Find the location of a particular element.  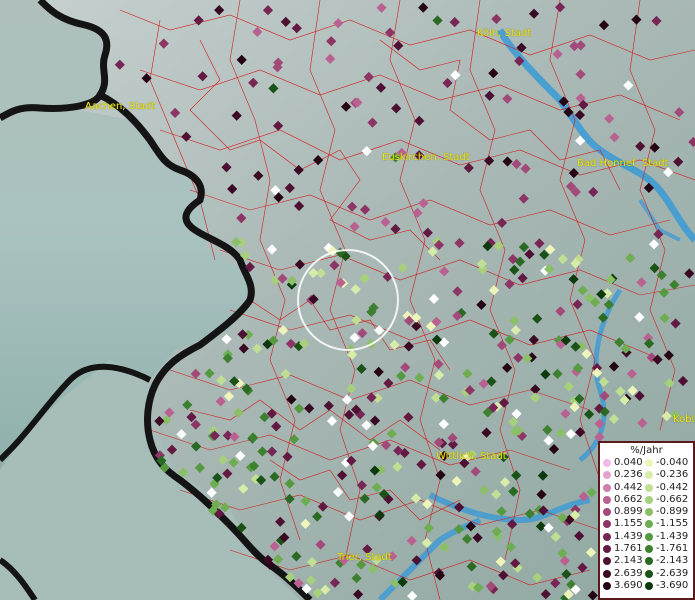

legend-positive-value: 2.639 is located at coordinates (628, 573).